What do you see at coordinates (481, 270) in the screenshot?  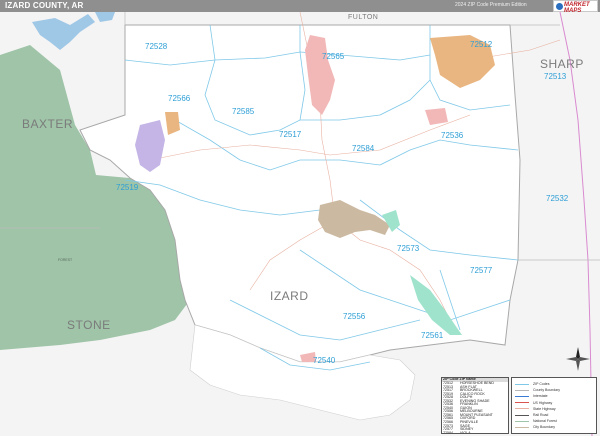 I see `zip-label-72577: 72577` at bounding box center [481, 270].